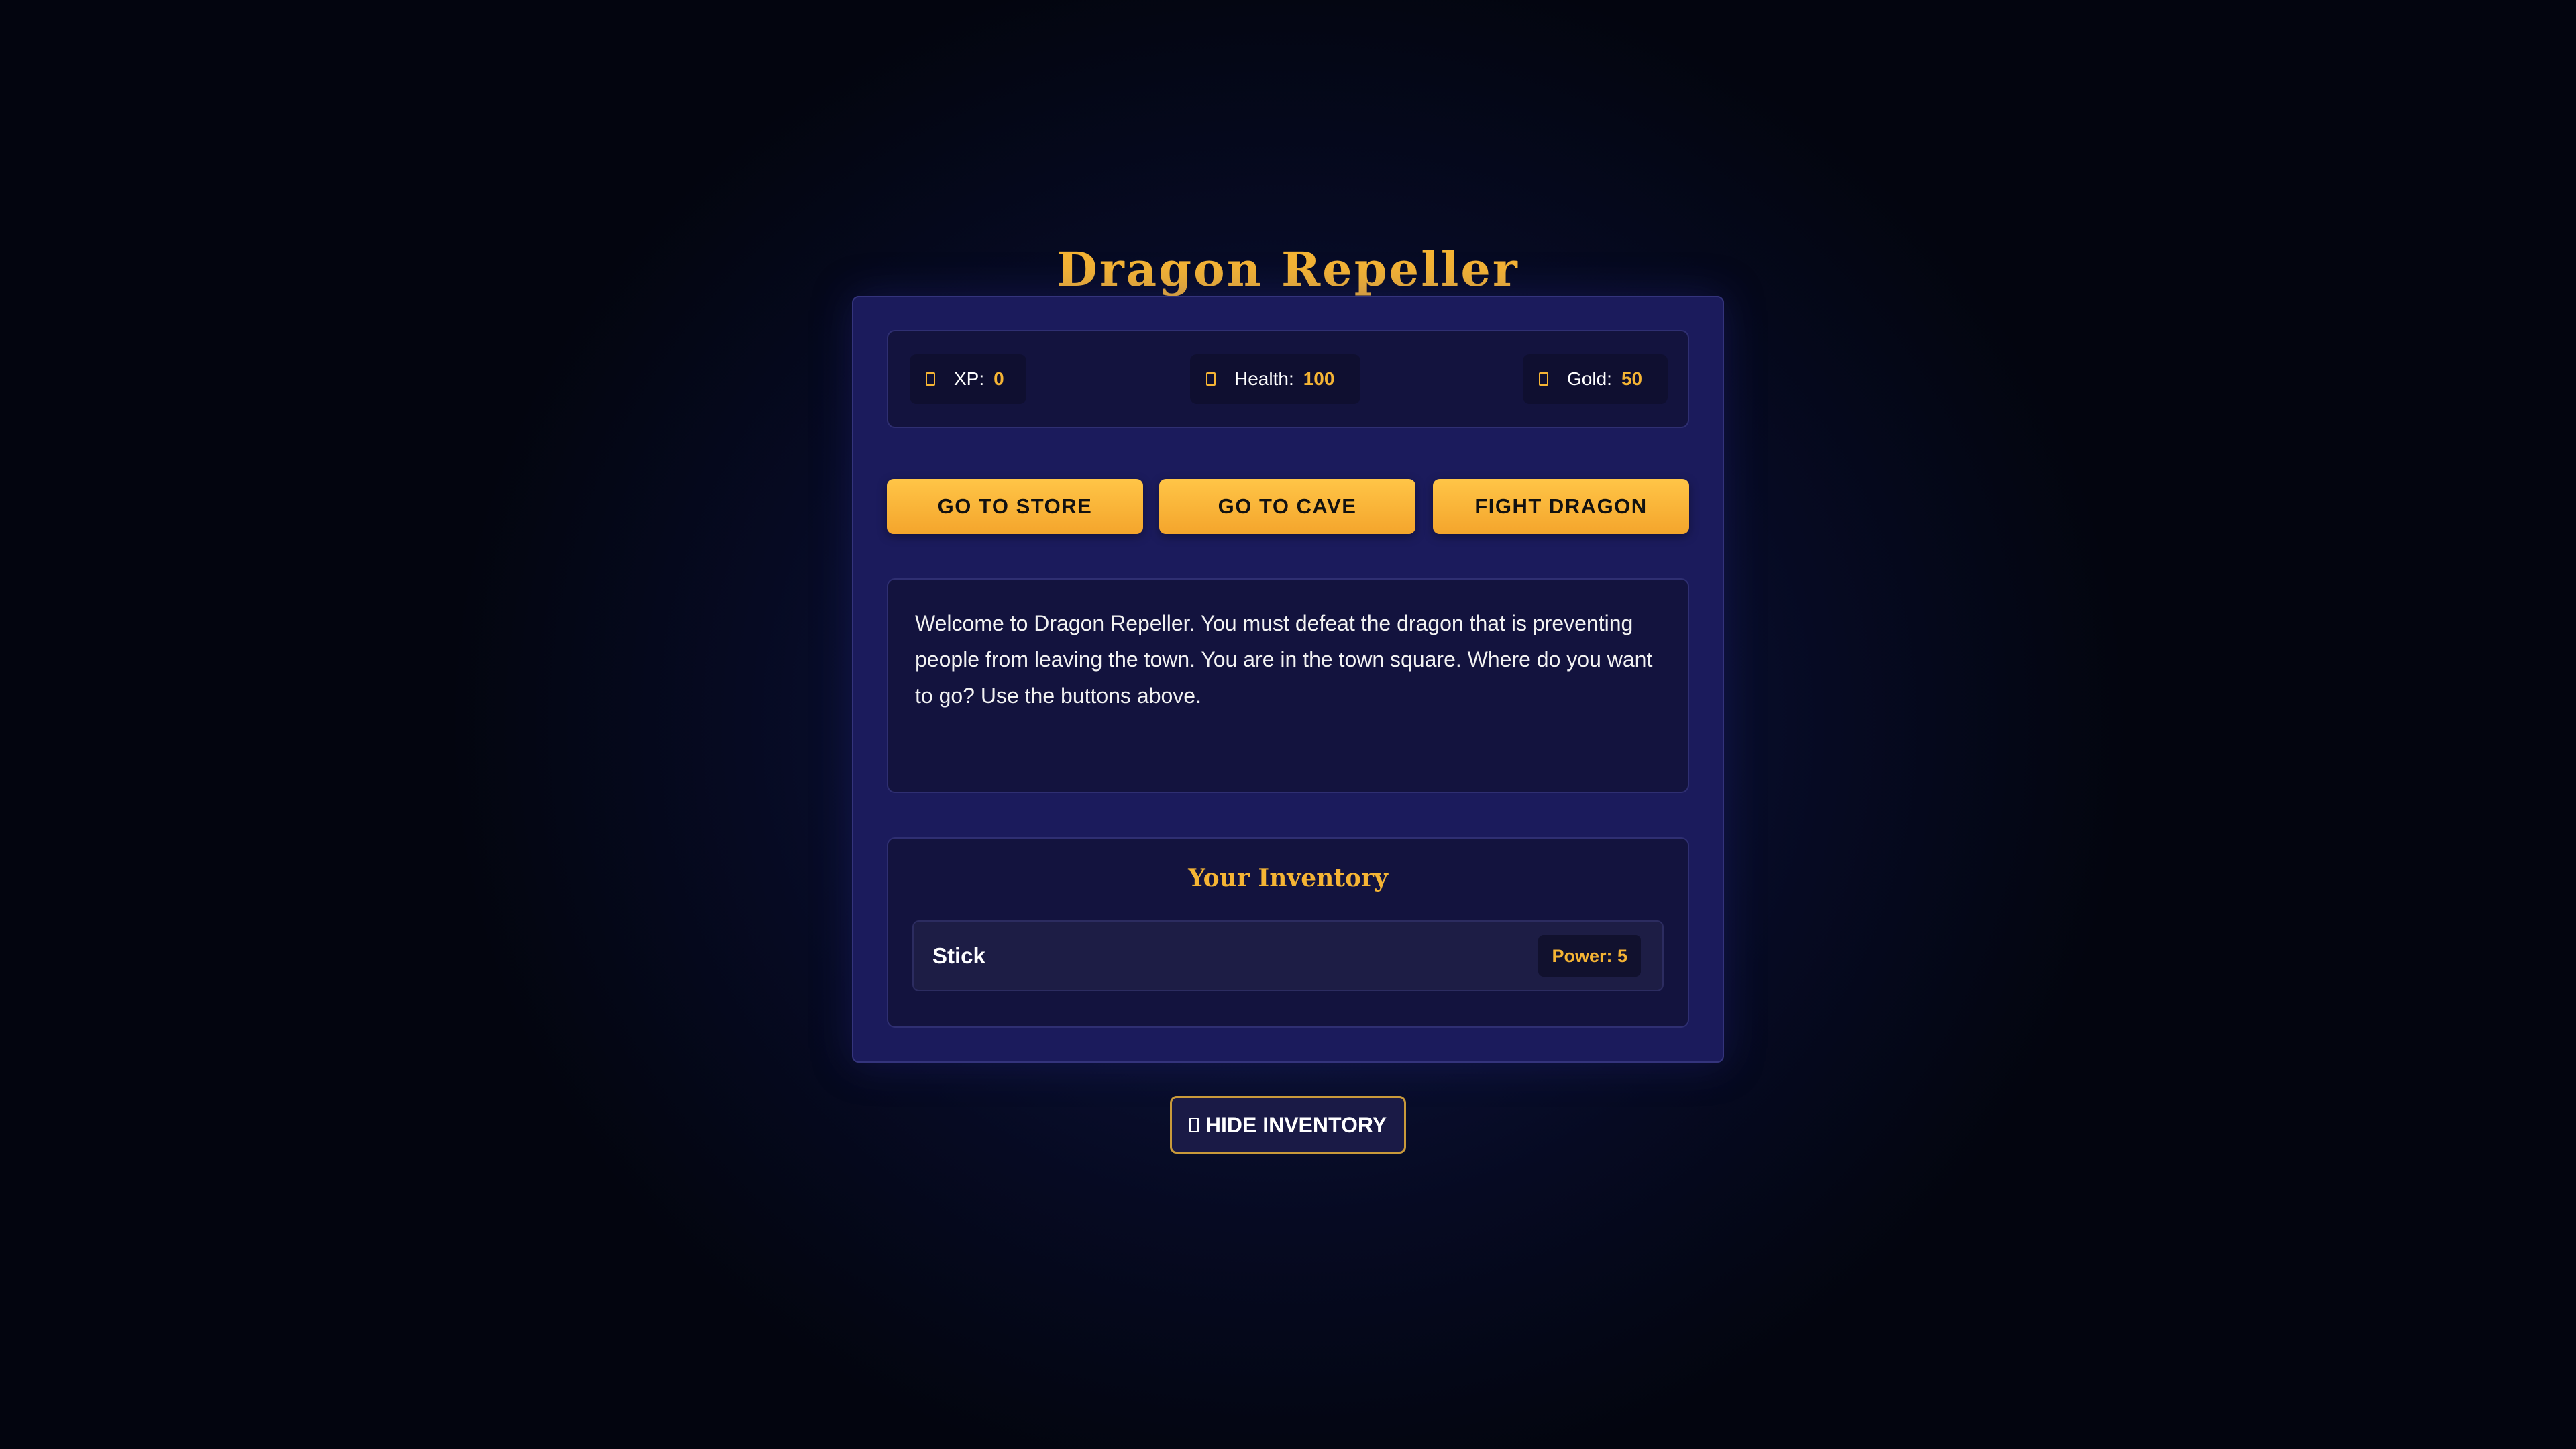 The height and width of the screenshot is (1449, 2576). What do you see at coordinates (1288, 269) in the screenshot?
I see `game-title: Dragon Repeller` at bounding box center [1288, 269].